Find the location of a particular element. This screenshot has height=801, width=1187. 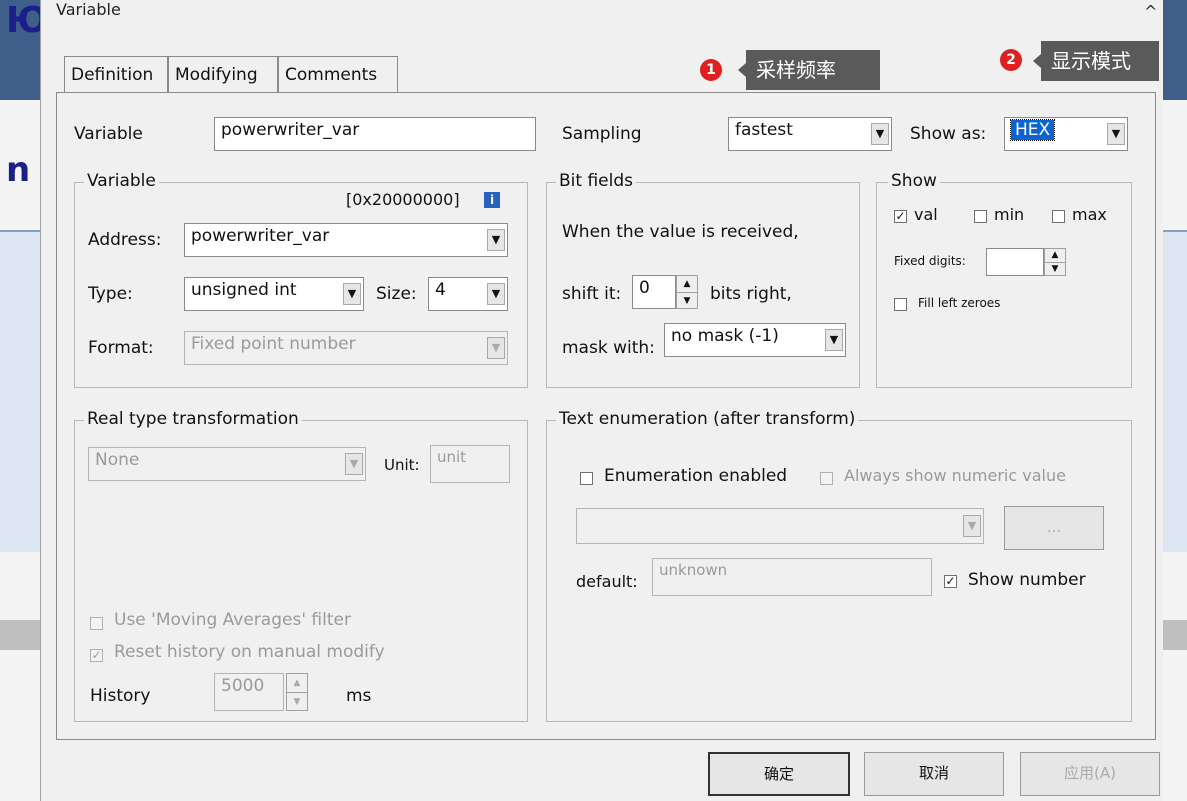

reset-history-label: Reset history on manual modify is located at coordinates (249, 652).